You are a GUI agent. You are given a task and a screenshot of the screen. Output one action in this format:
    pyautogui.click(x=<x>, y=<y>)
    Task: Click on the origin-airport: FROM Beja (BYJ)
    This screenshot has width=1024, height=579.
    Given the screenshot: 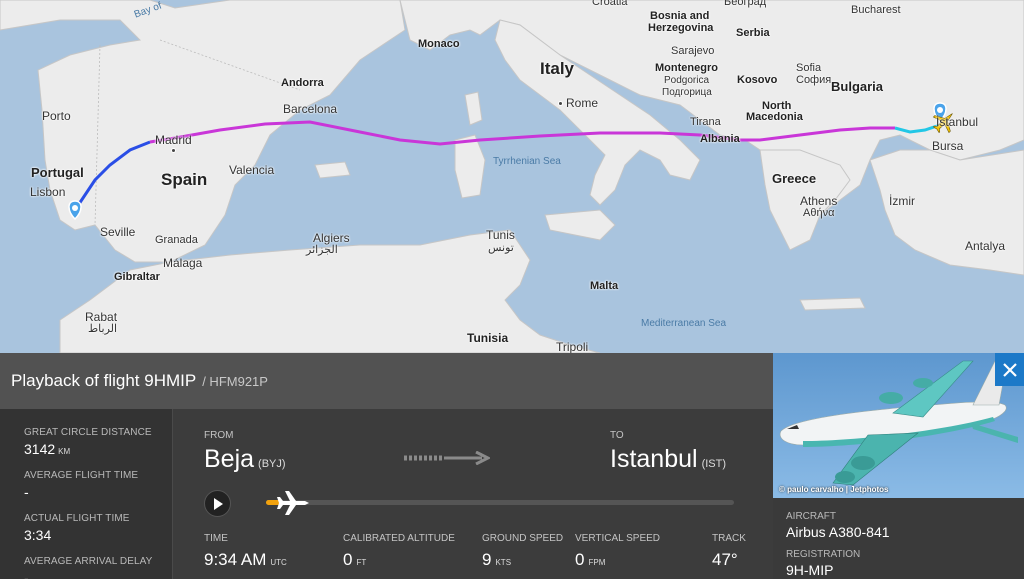 What is the action you would take?
    pyautogui.click(x=245, y=452)
    